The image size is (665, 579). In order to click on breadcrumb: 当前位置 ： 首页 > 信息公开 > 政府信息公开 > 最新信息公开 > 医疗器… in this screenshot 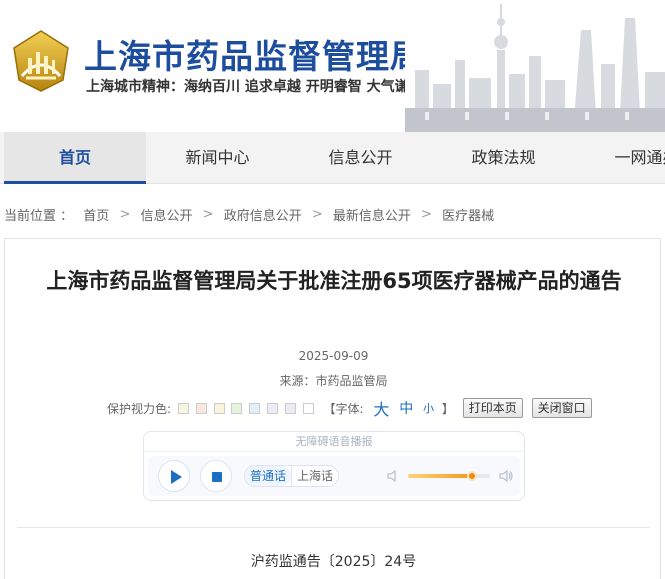, I will do `click(249, 214)`.